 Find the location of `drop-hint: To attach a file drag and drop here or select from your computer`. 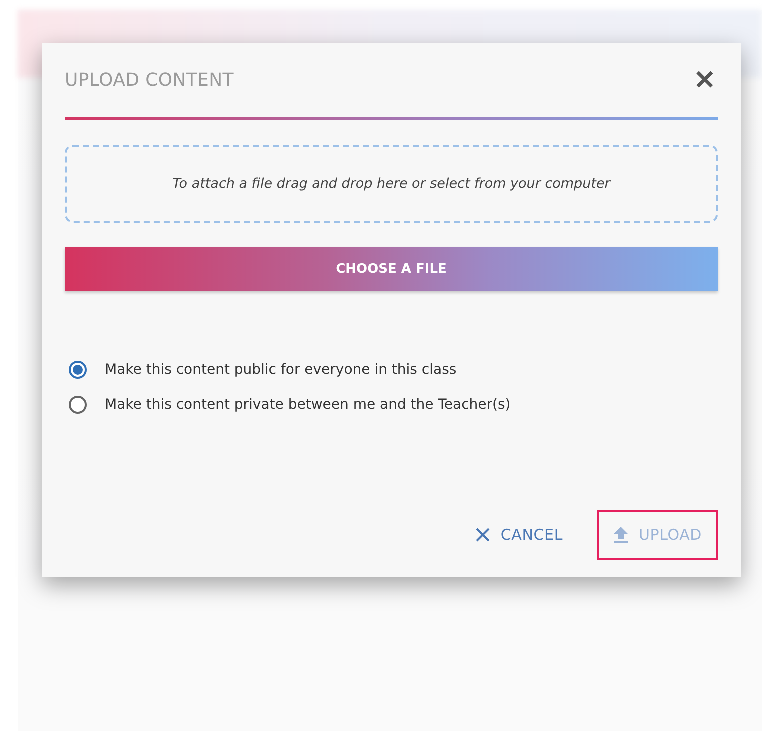

drop-hint: To attach a file drag and drop here or select from your computer is located at coordinates (391, 184).